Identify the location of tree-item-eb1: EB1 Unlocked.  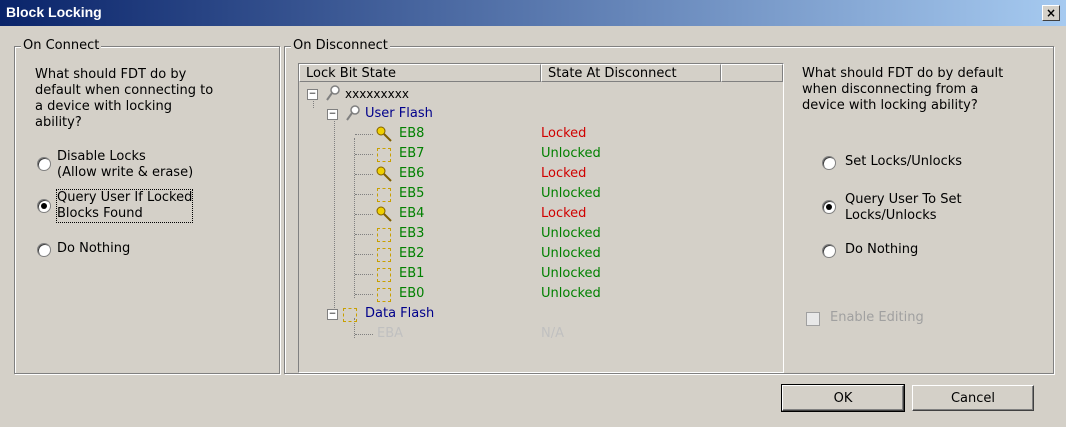
(565, 274).